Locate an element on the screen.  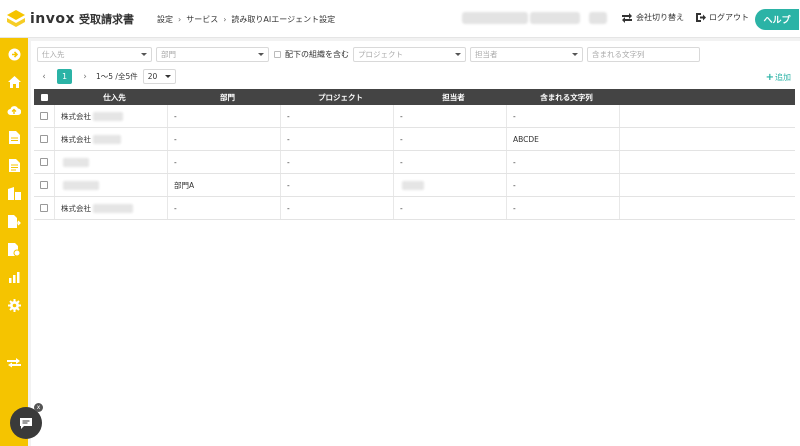
include-sub-org-checkbox: 配下の組織を含む is located at coordinates (311, 54).